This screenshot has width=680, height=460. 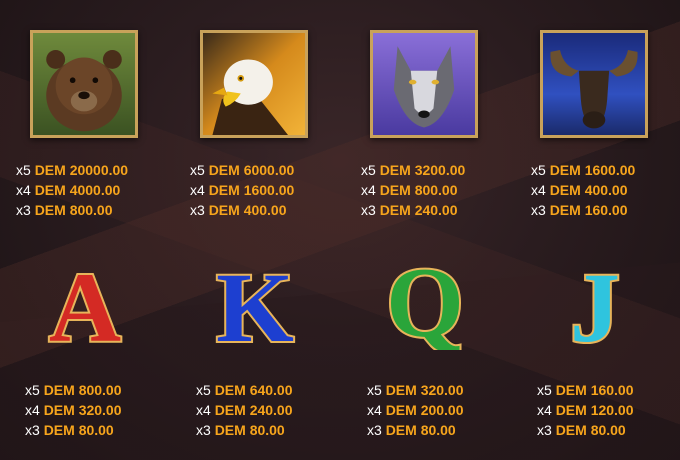 What do you see at coordinates (254, 84) in the screenshot?
I see `eagle-icon` at bounding box center [254, 84].